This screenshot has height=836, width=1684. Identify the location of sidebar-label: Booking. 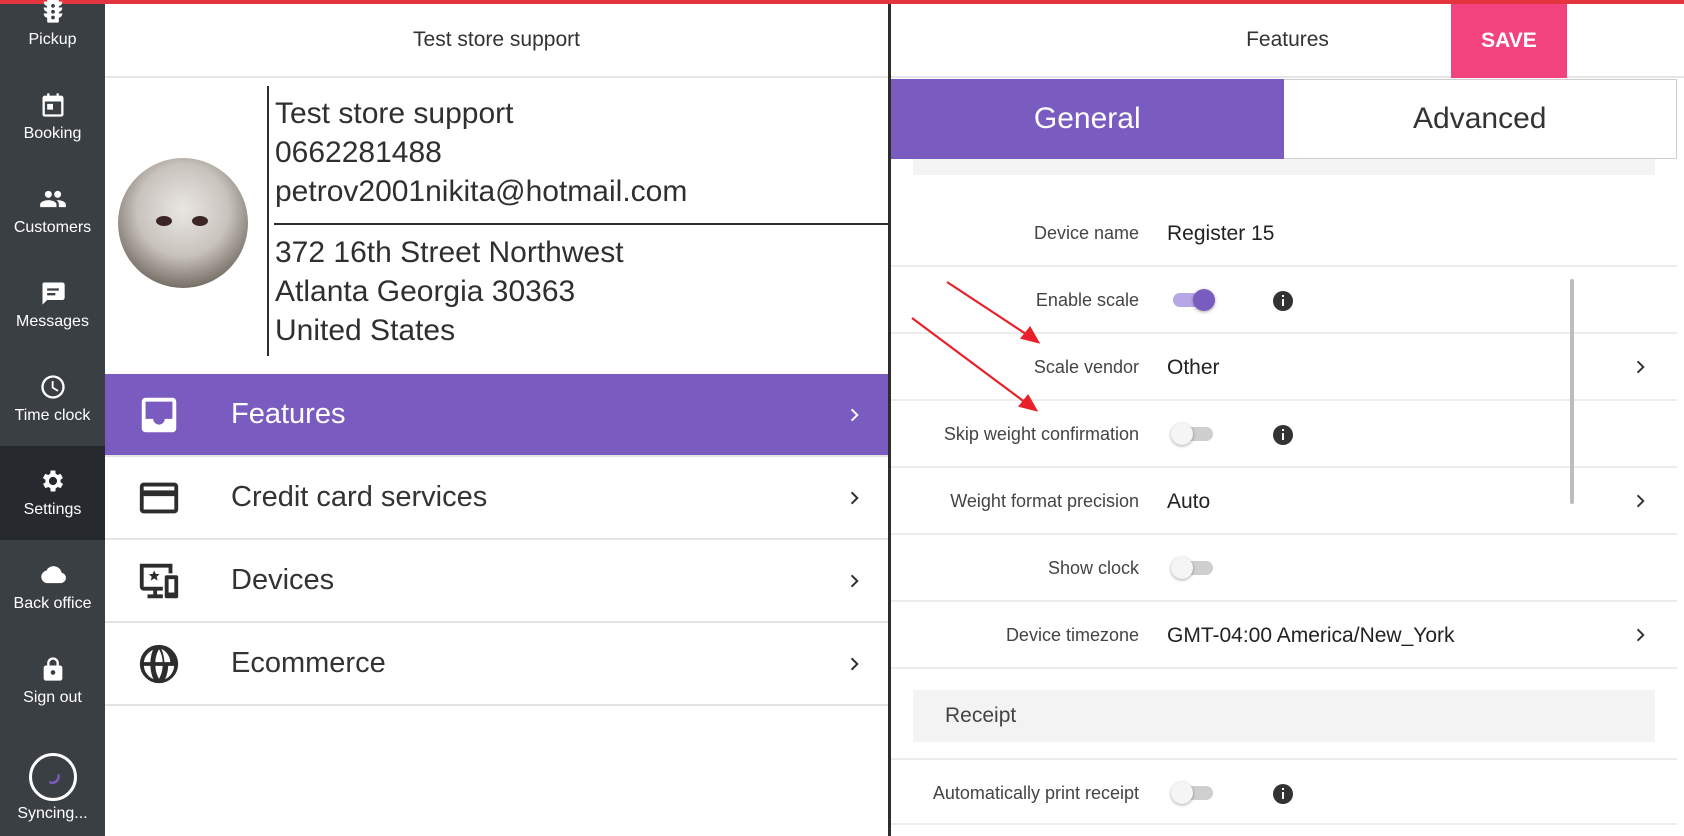
(52, 133).